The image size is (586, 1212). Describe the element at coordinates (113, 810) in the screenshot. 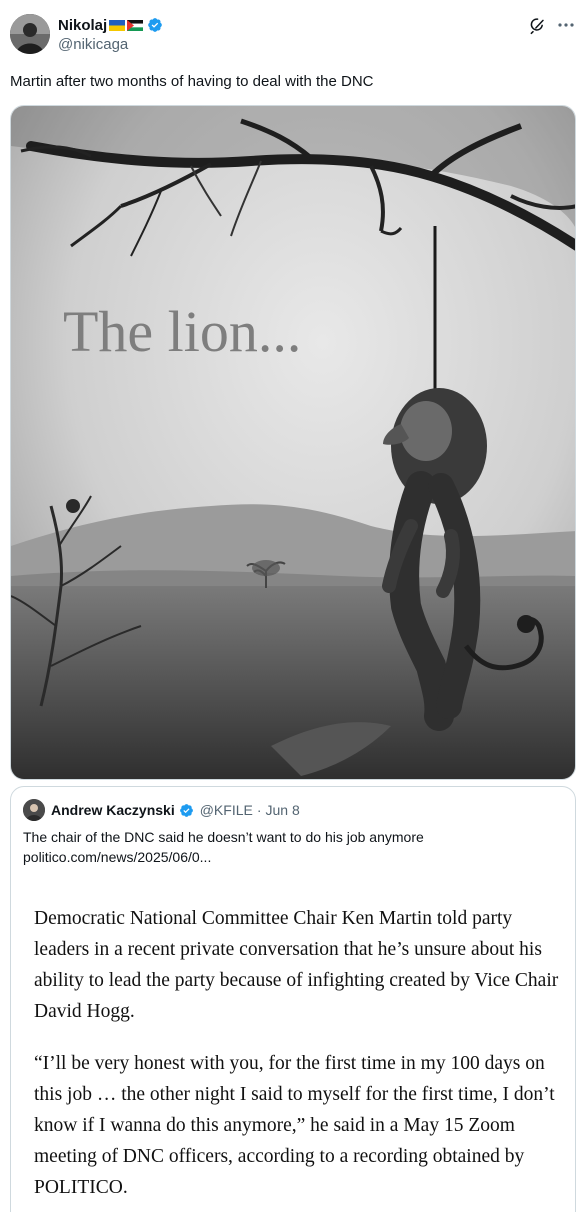

I see `quoted-author-name: Andrew Kaczynski` at that location.